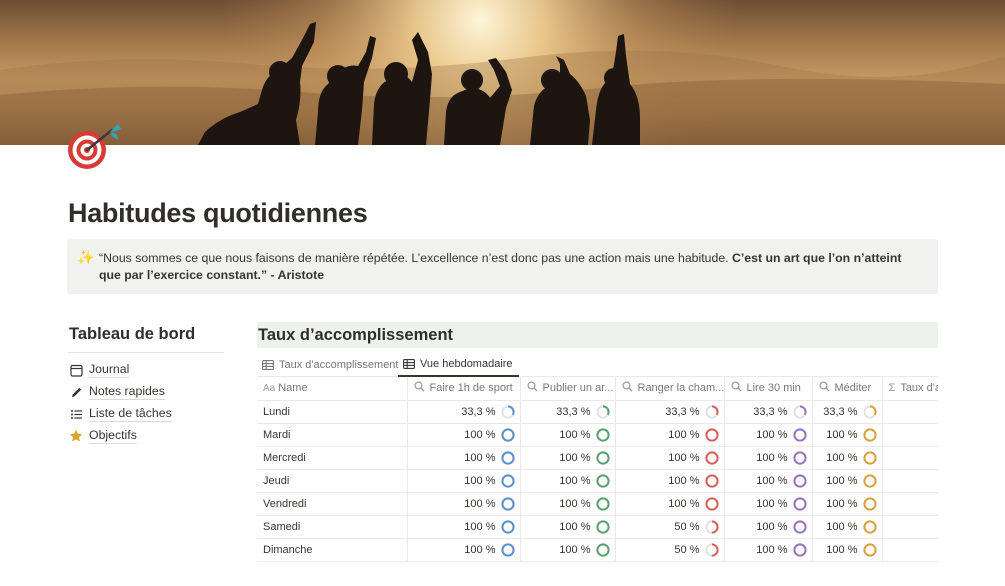 The height and width of the screenshot is (586, 1005). I want to click on sidebar-item-objectifs: Objectifs, so click(103, 436).